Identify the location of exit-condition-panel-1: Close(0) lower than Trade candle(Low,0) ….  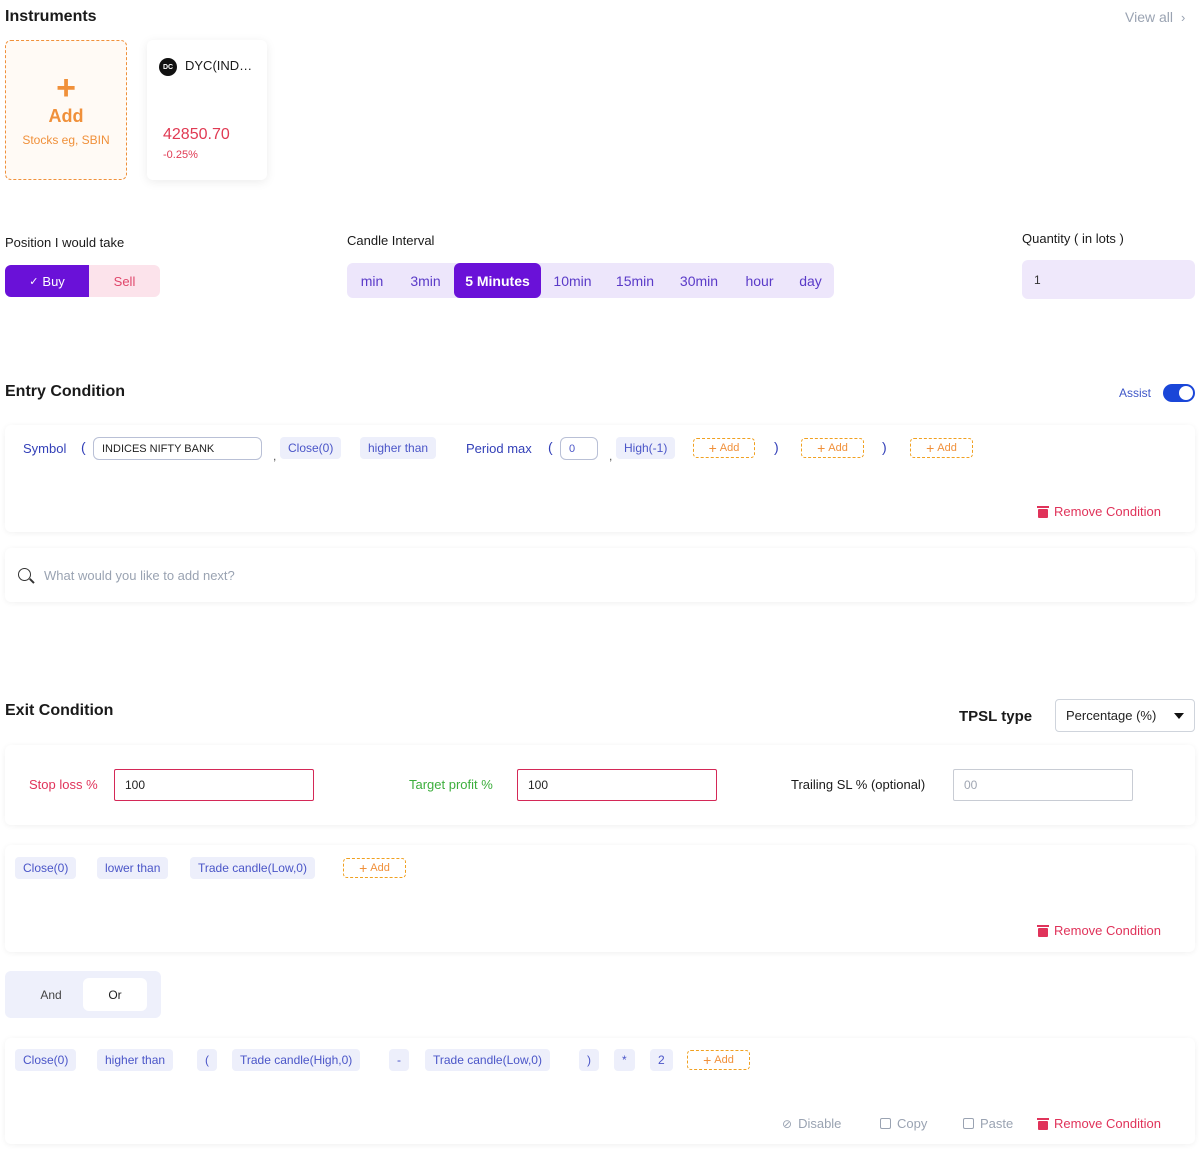
(600, 898).